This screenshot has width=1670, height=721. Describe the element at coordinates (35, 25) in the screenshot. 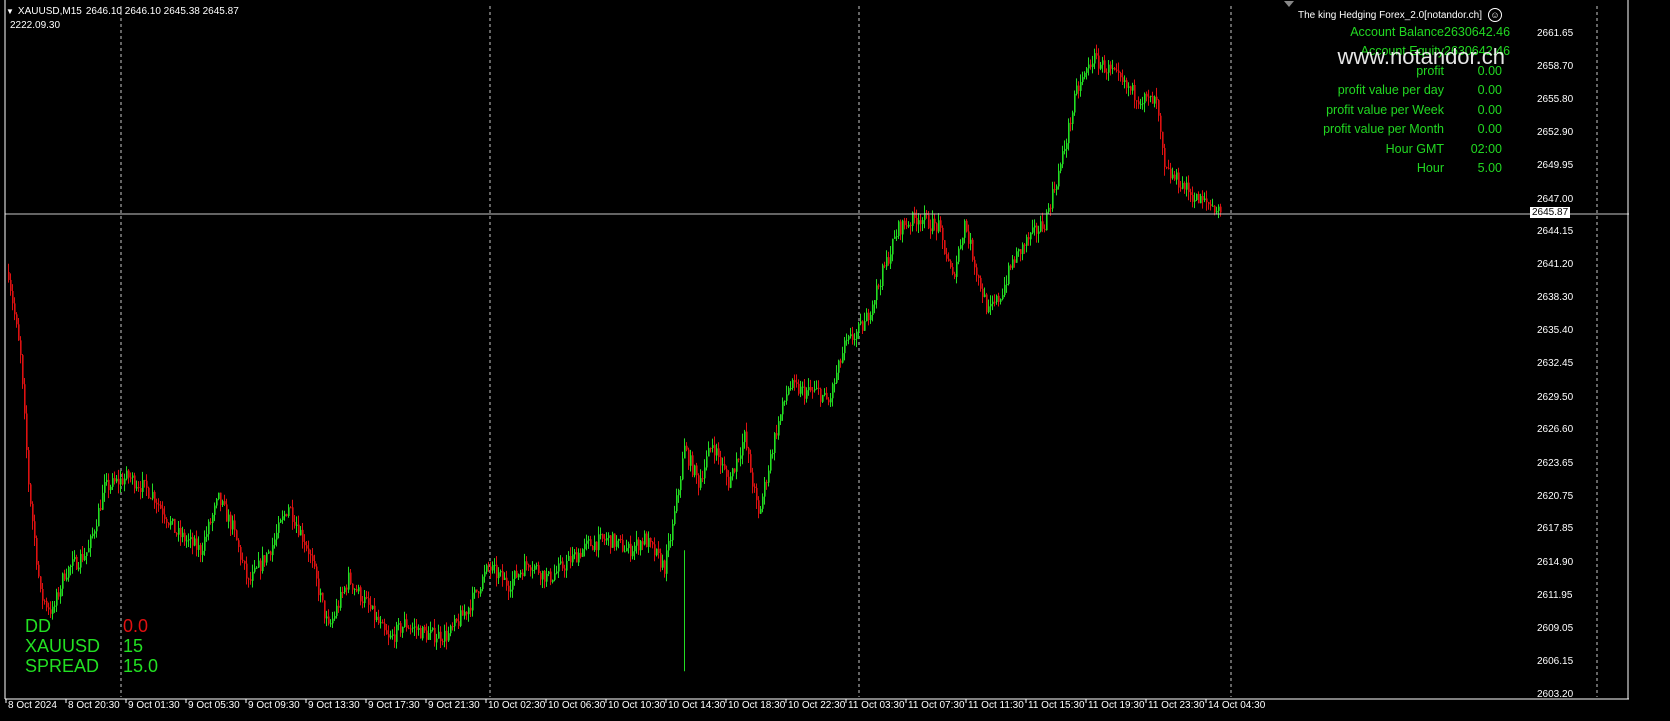

I see `header-time: 2222.09.30` at that location.